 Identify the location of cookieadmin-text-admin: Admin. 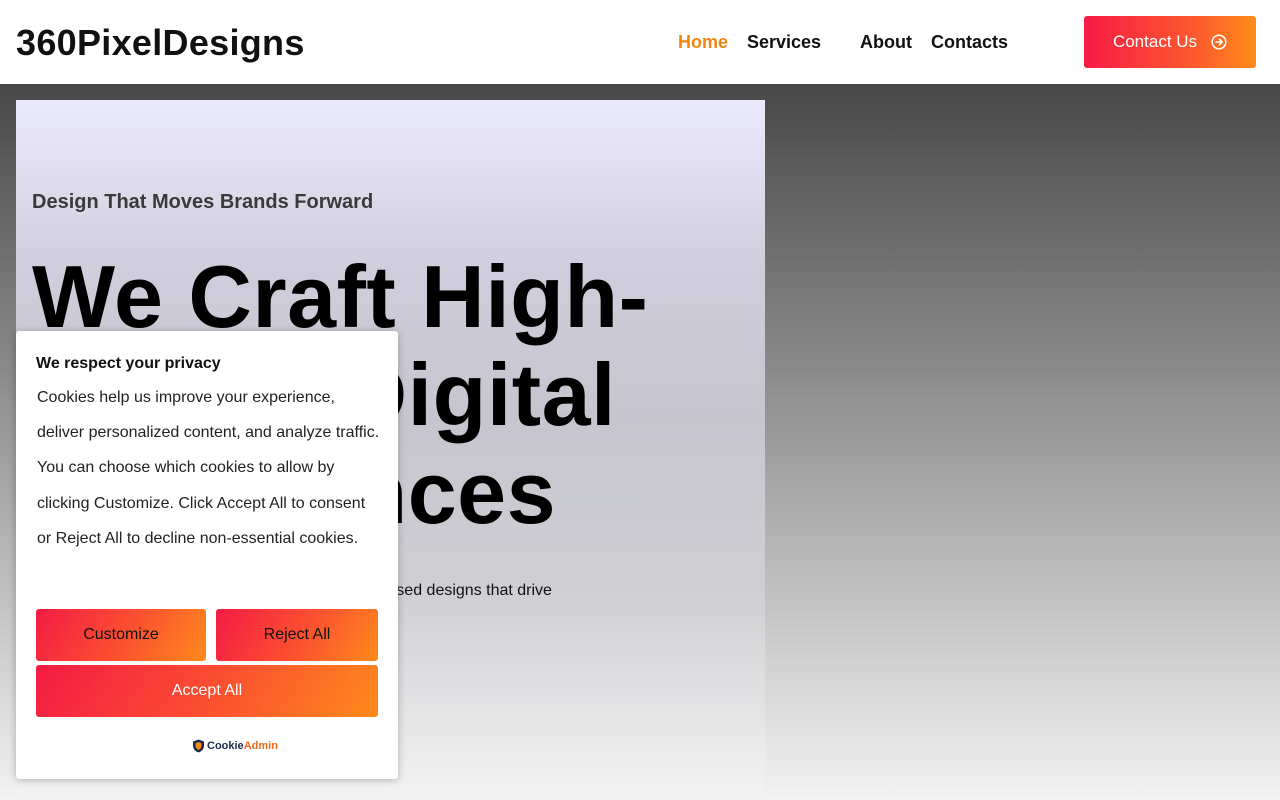
(260, 746).